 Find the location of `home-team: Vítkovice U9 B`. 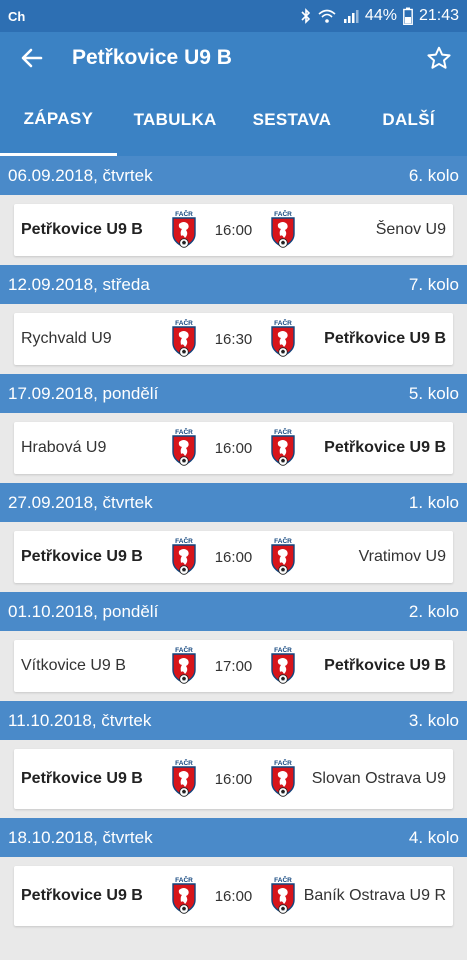

home-team: Vítkovice U9 B is located at coordinates (73, 665).